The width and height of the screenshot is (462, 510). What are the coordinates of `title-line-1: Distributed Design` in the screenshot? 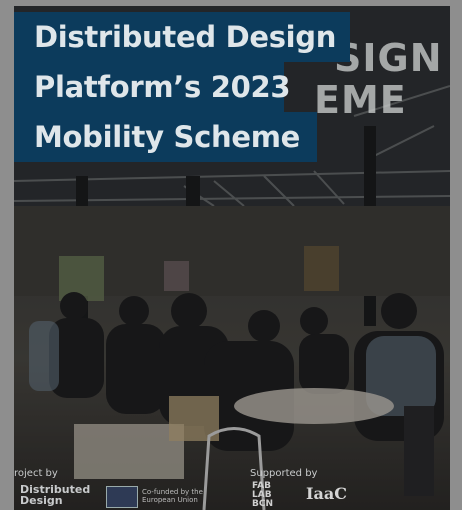 It's located at (182, 37).